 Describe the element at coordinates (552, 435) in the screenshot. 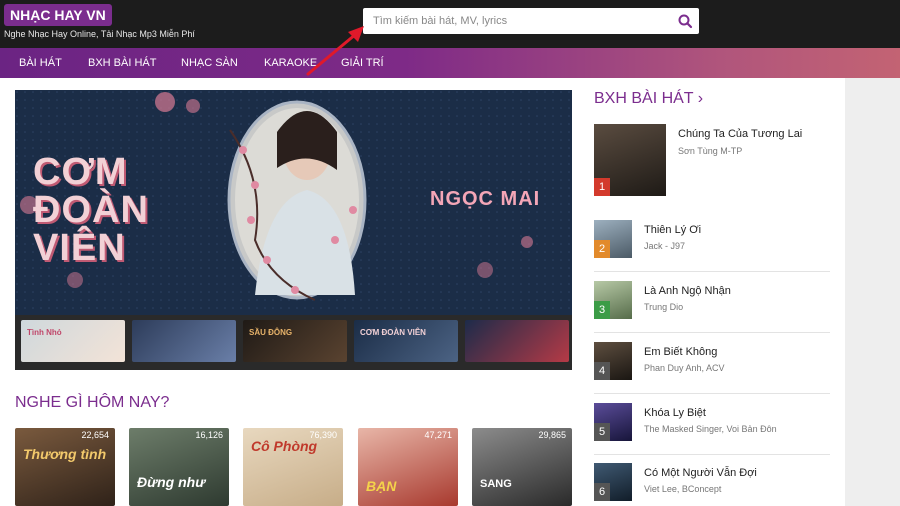

I see `play-count: 29,865` at that location.